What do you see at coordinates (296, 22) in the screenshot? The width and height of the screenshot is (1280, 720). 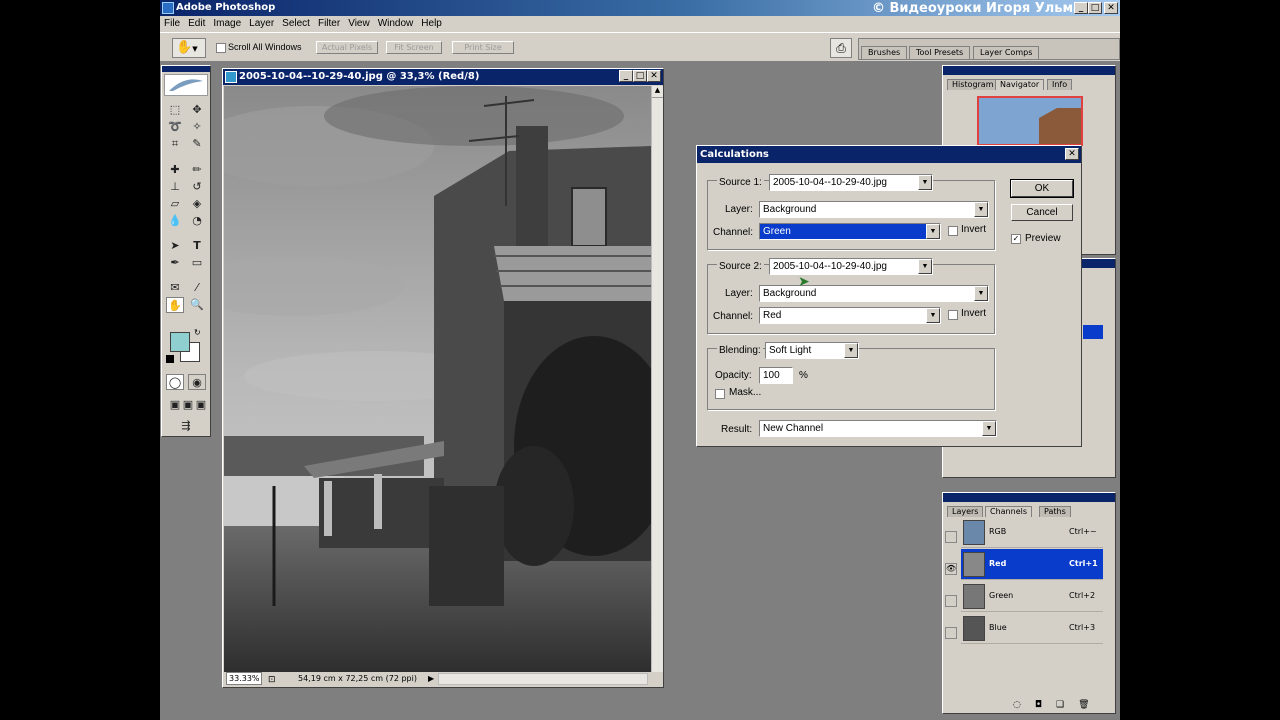 I see `menu-select: Select` at bounding box center [296, 22].